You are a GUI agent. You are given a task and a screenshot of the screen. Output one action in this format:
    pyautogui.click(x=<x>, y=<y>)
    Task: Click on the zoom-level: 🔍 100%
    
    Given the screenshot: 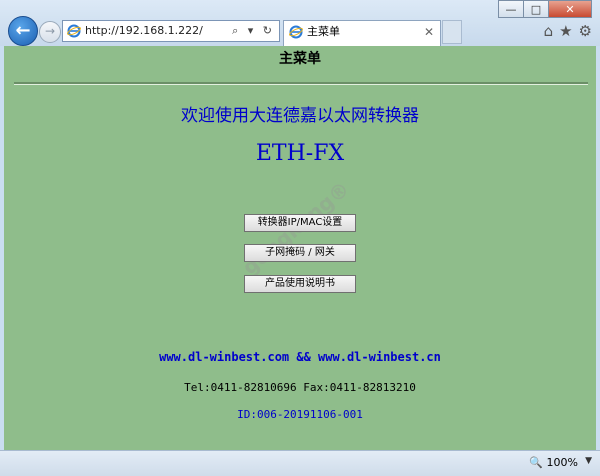 What is the action you would take?
    pyautogui.click(x=553, y=462)
    